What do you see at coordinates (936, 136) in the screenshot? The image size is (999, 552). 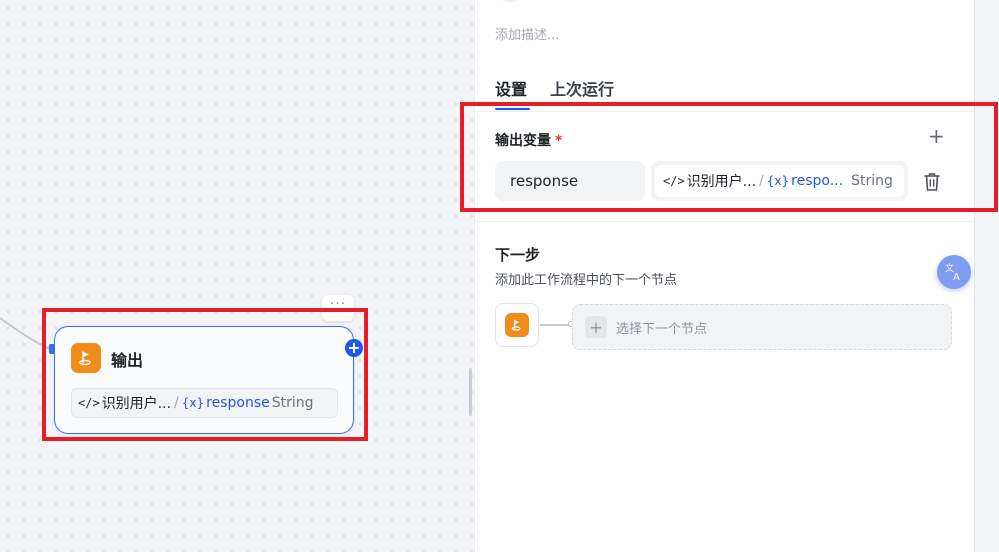 I see `add-output-variable-button: +` at bounding box center [936, 136].